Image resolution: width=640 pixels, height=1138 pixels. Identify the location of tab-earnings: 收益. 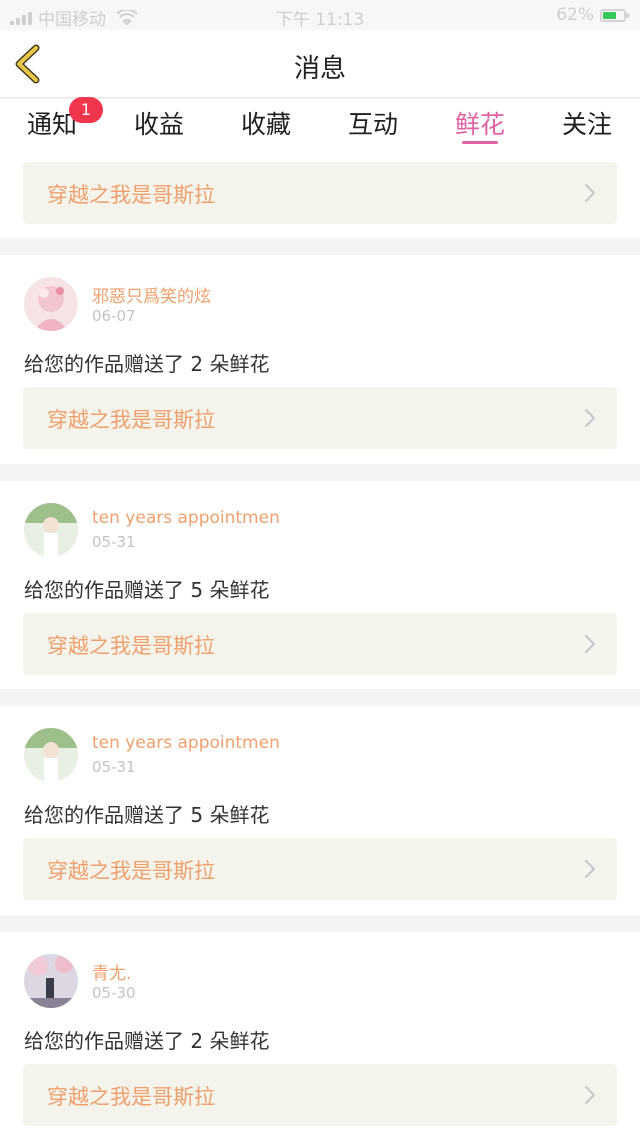
(159, 123).